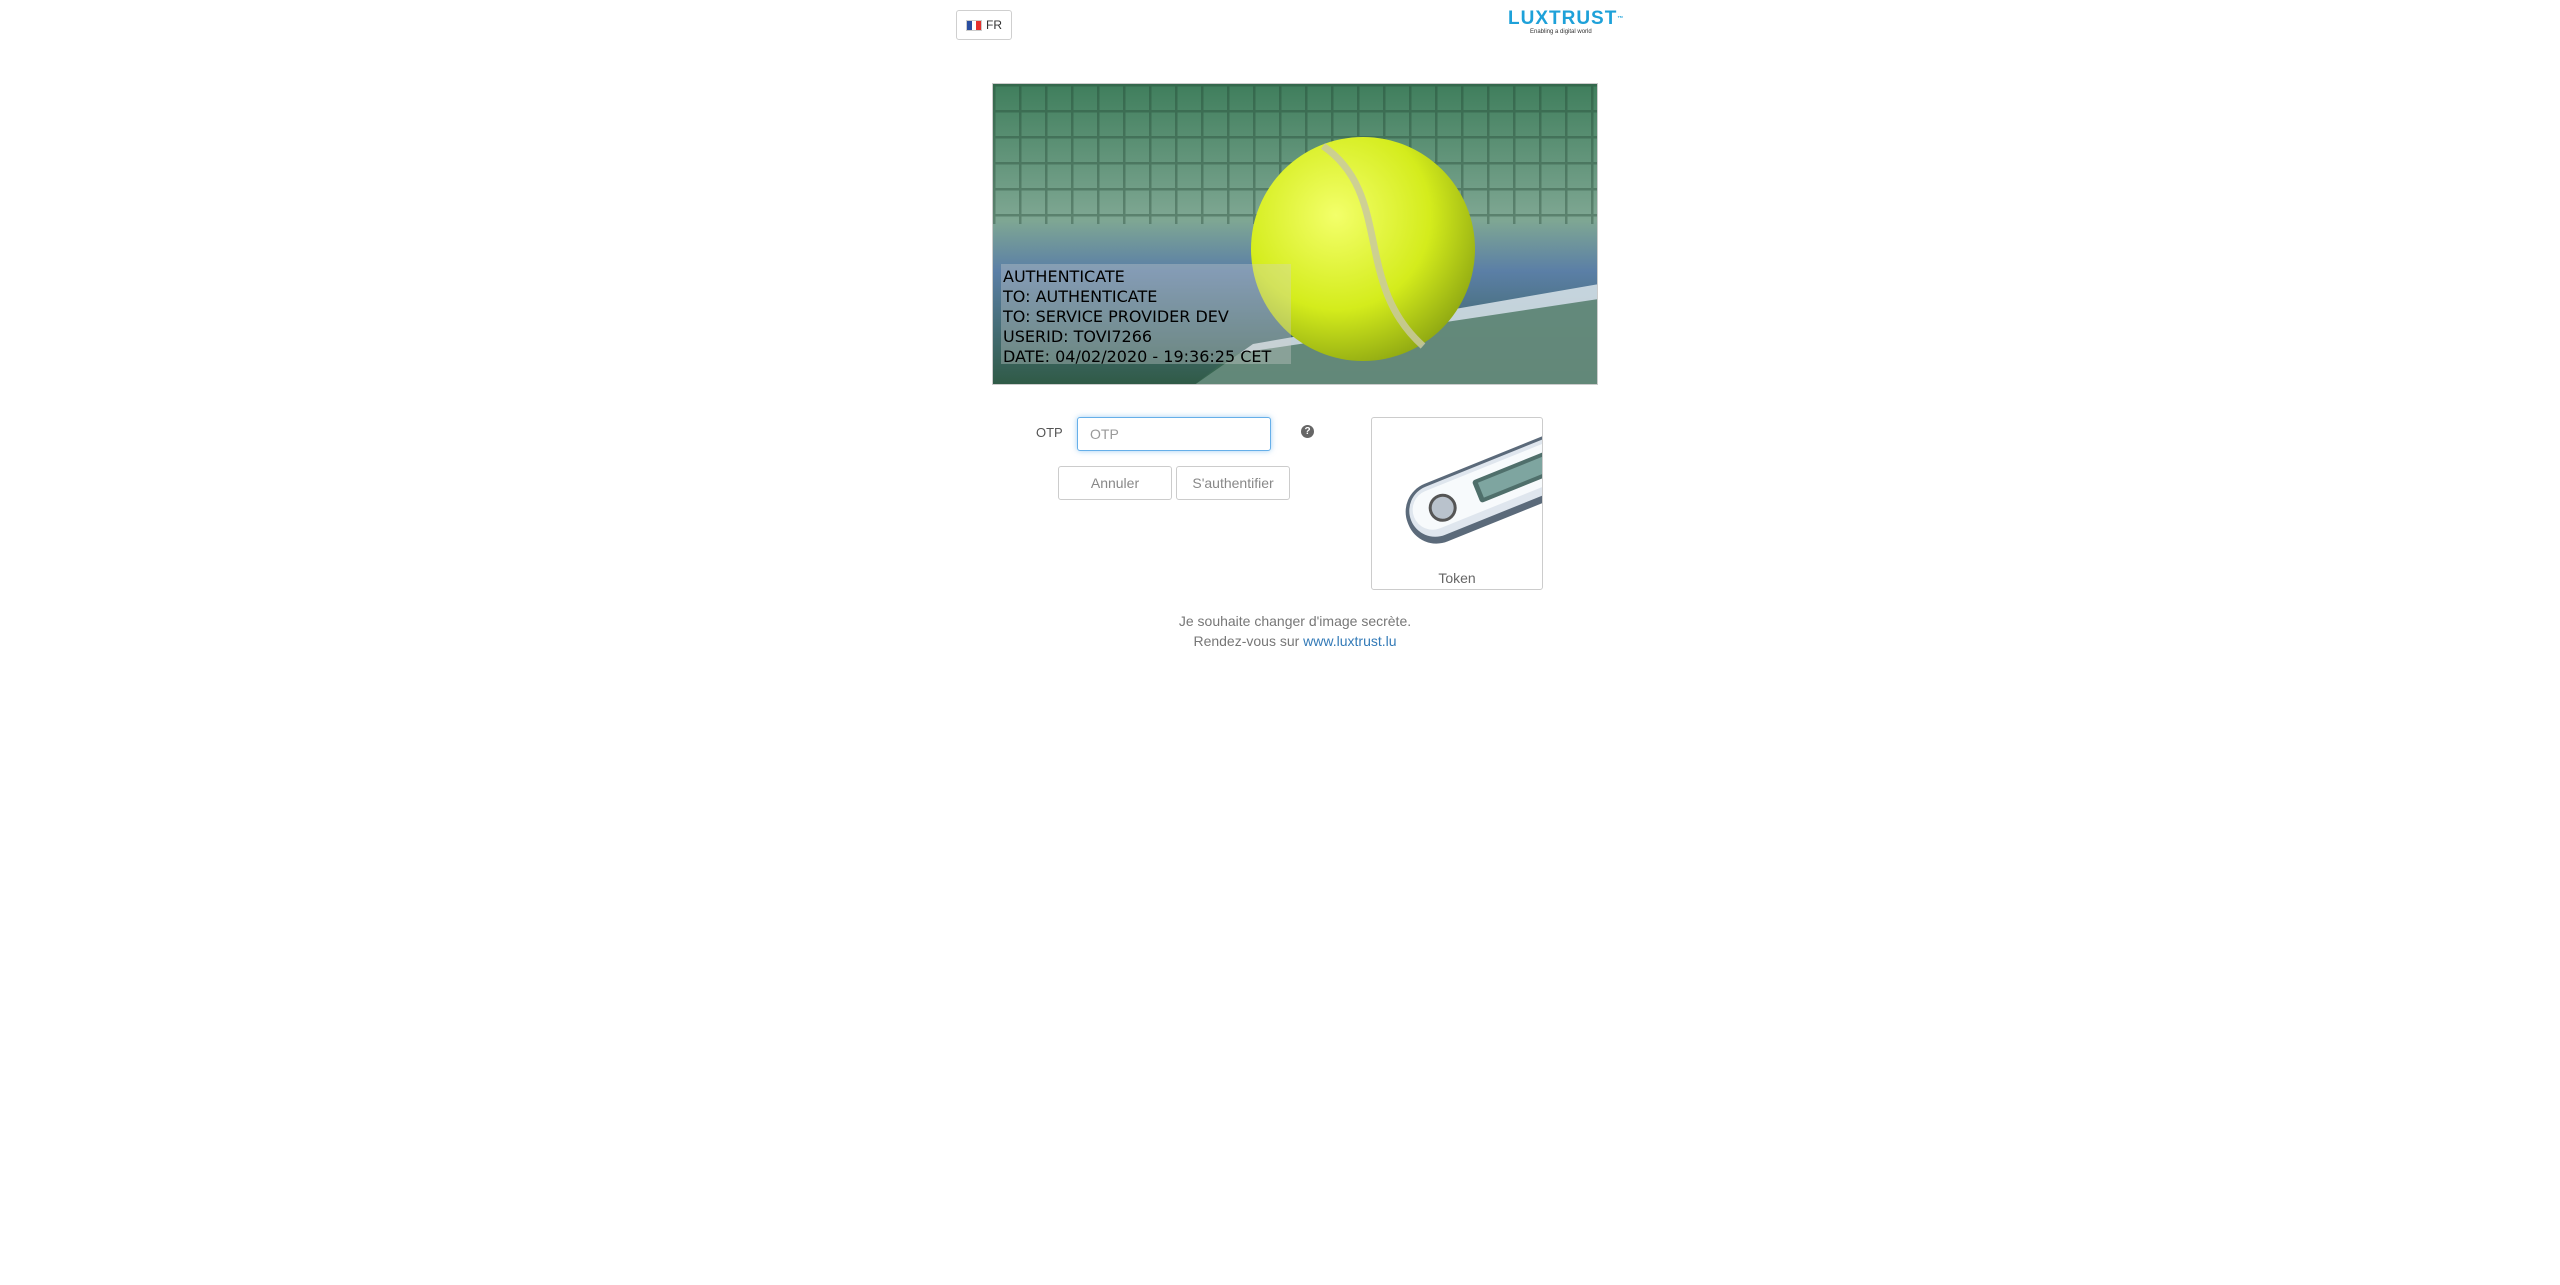 This screenshot has width=2560, height=1285. I want to click on caption-line: DATE: 04/02/2020 - 19:36:25 CET, so click(1137, 356).